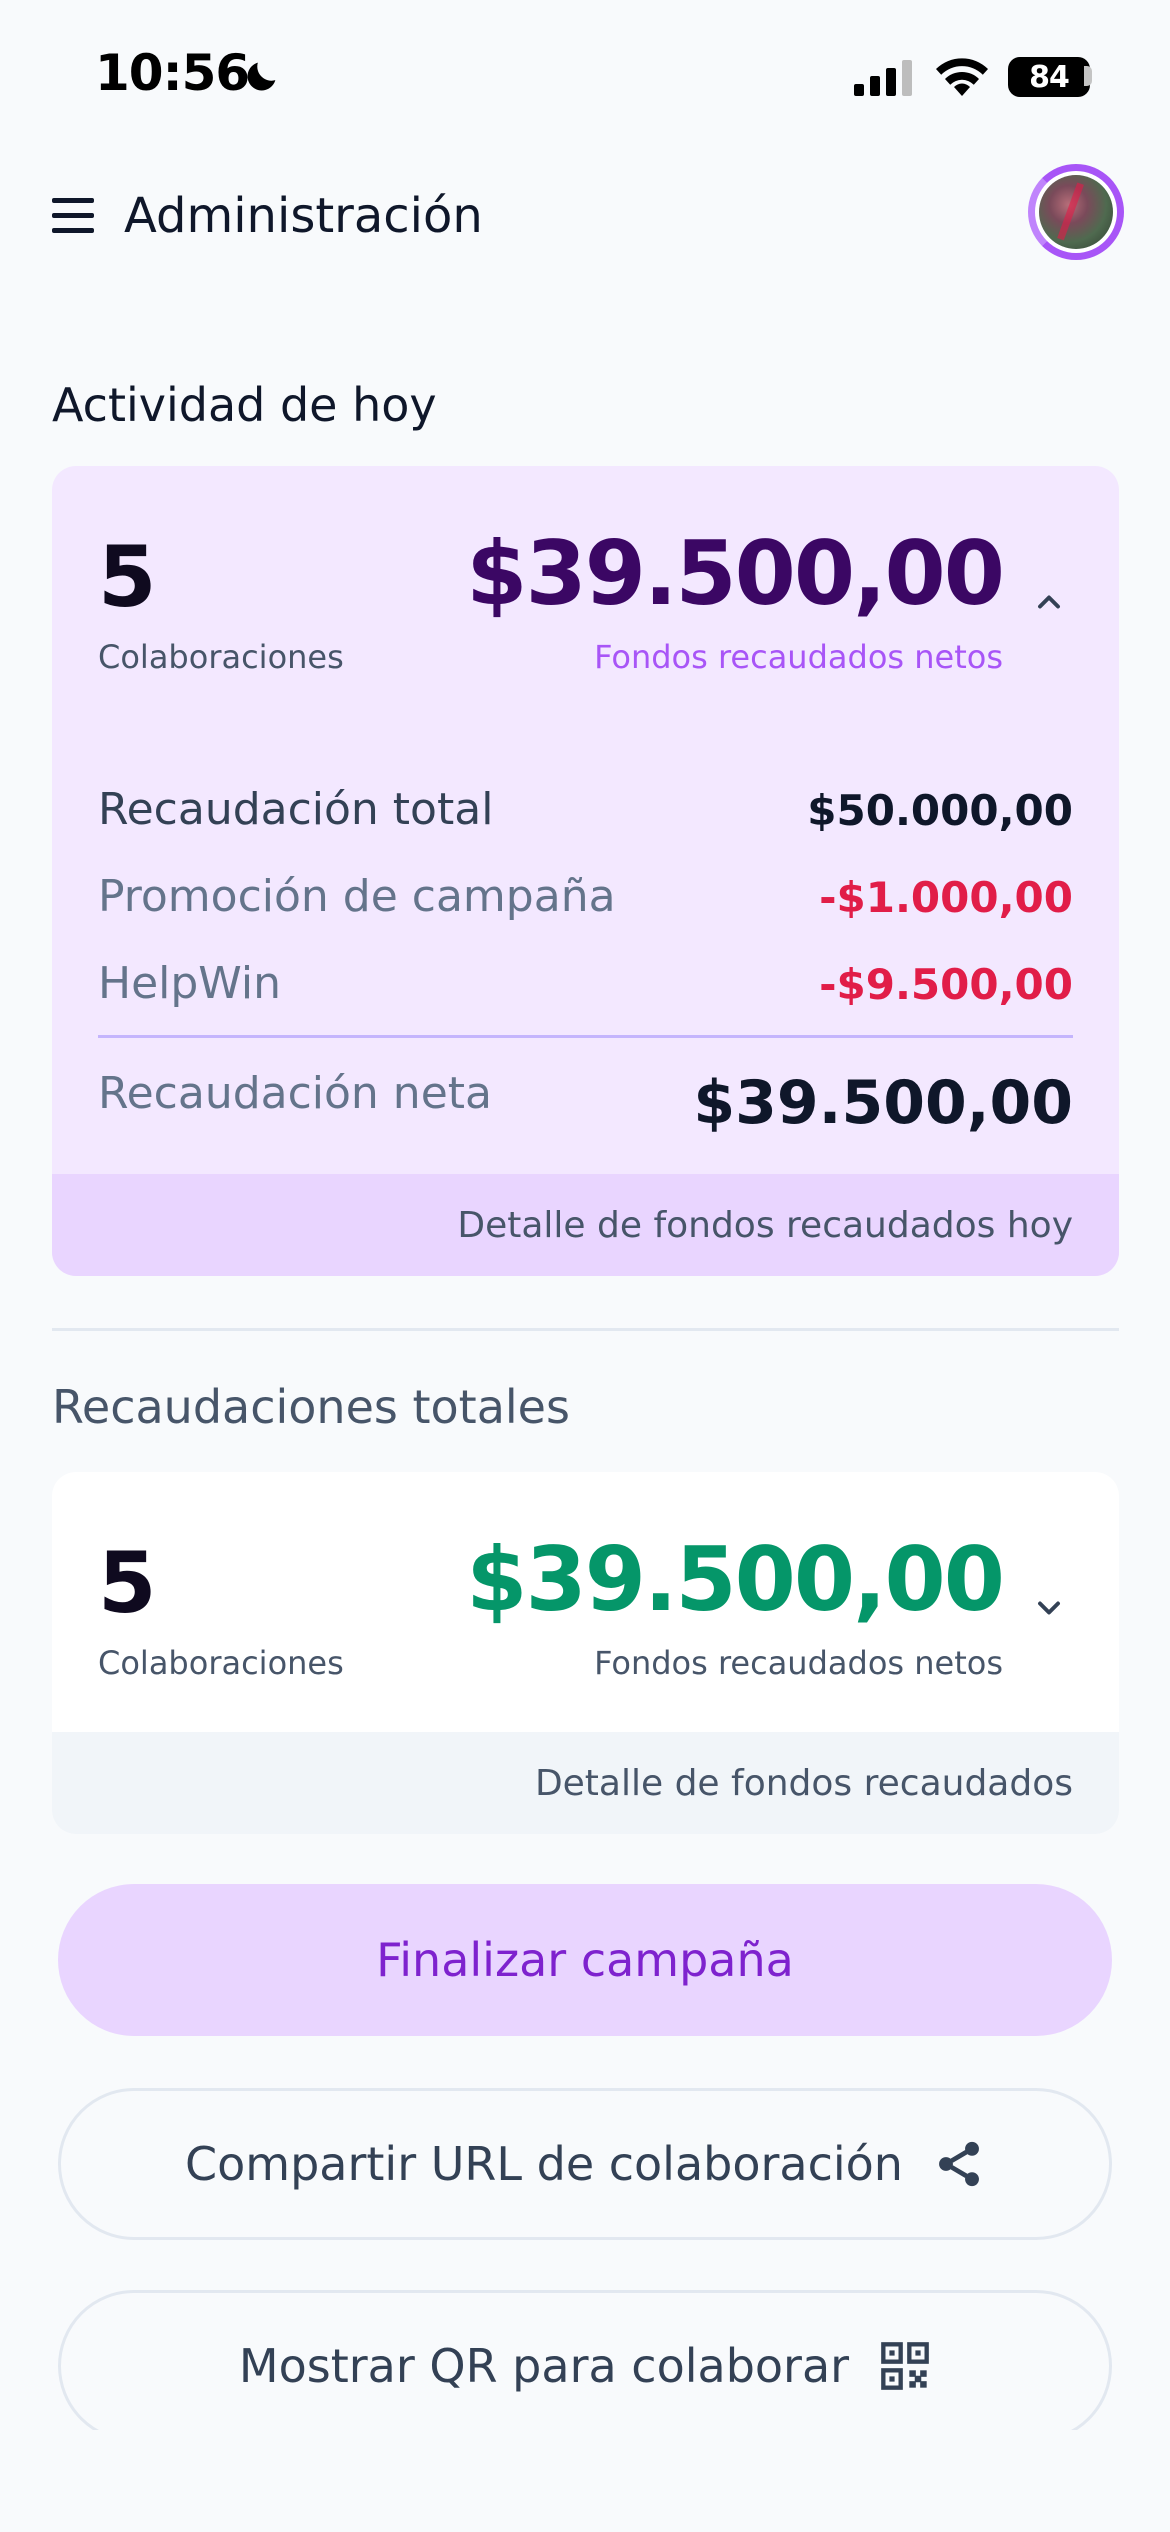  What do you see at coordinates (905, 2366) in the screenshot?
I see `qr-code-icon` at bounding box center [905, 2366].